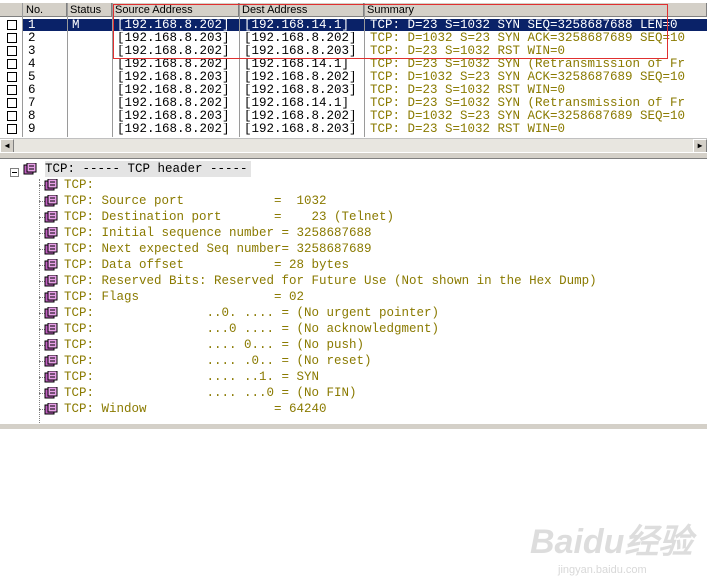 This screenshot has height=584, width=707. Describe the element at coordinates (184, 297) in the screenshot. I see `tcp-field-line: TCP: Flags = 02` at that location.